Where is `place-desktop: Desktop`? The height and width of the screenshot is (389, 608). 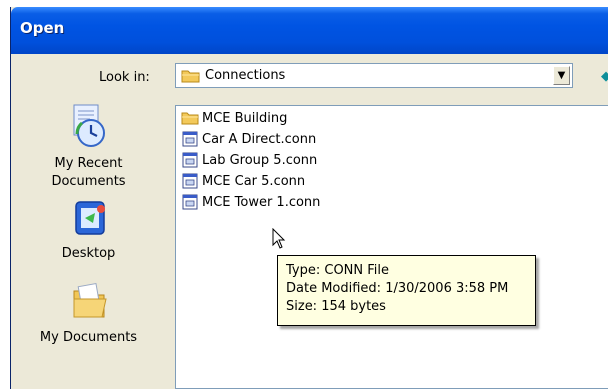
place-desktop: Desktop is located at coordinates (88, 231).